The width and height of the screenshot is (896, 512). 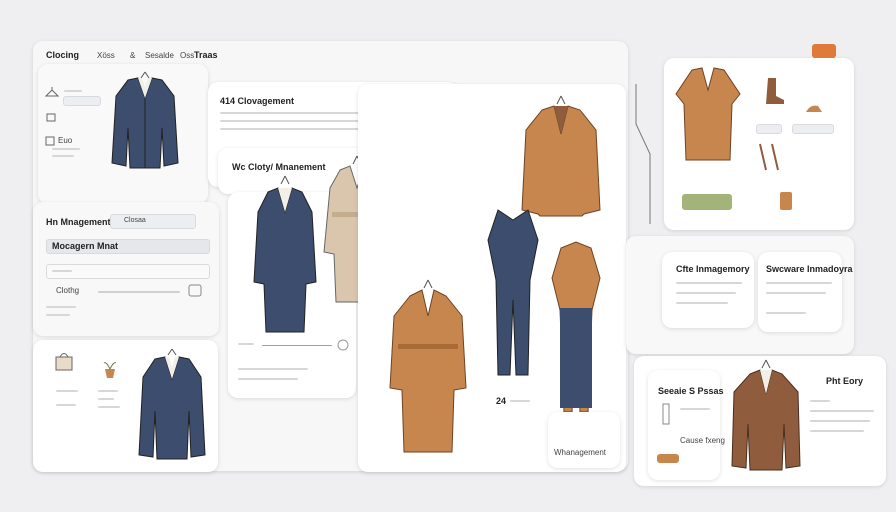 I want to click on calendar-icon, so click(x=195, y=290).